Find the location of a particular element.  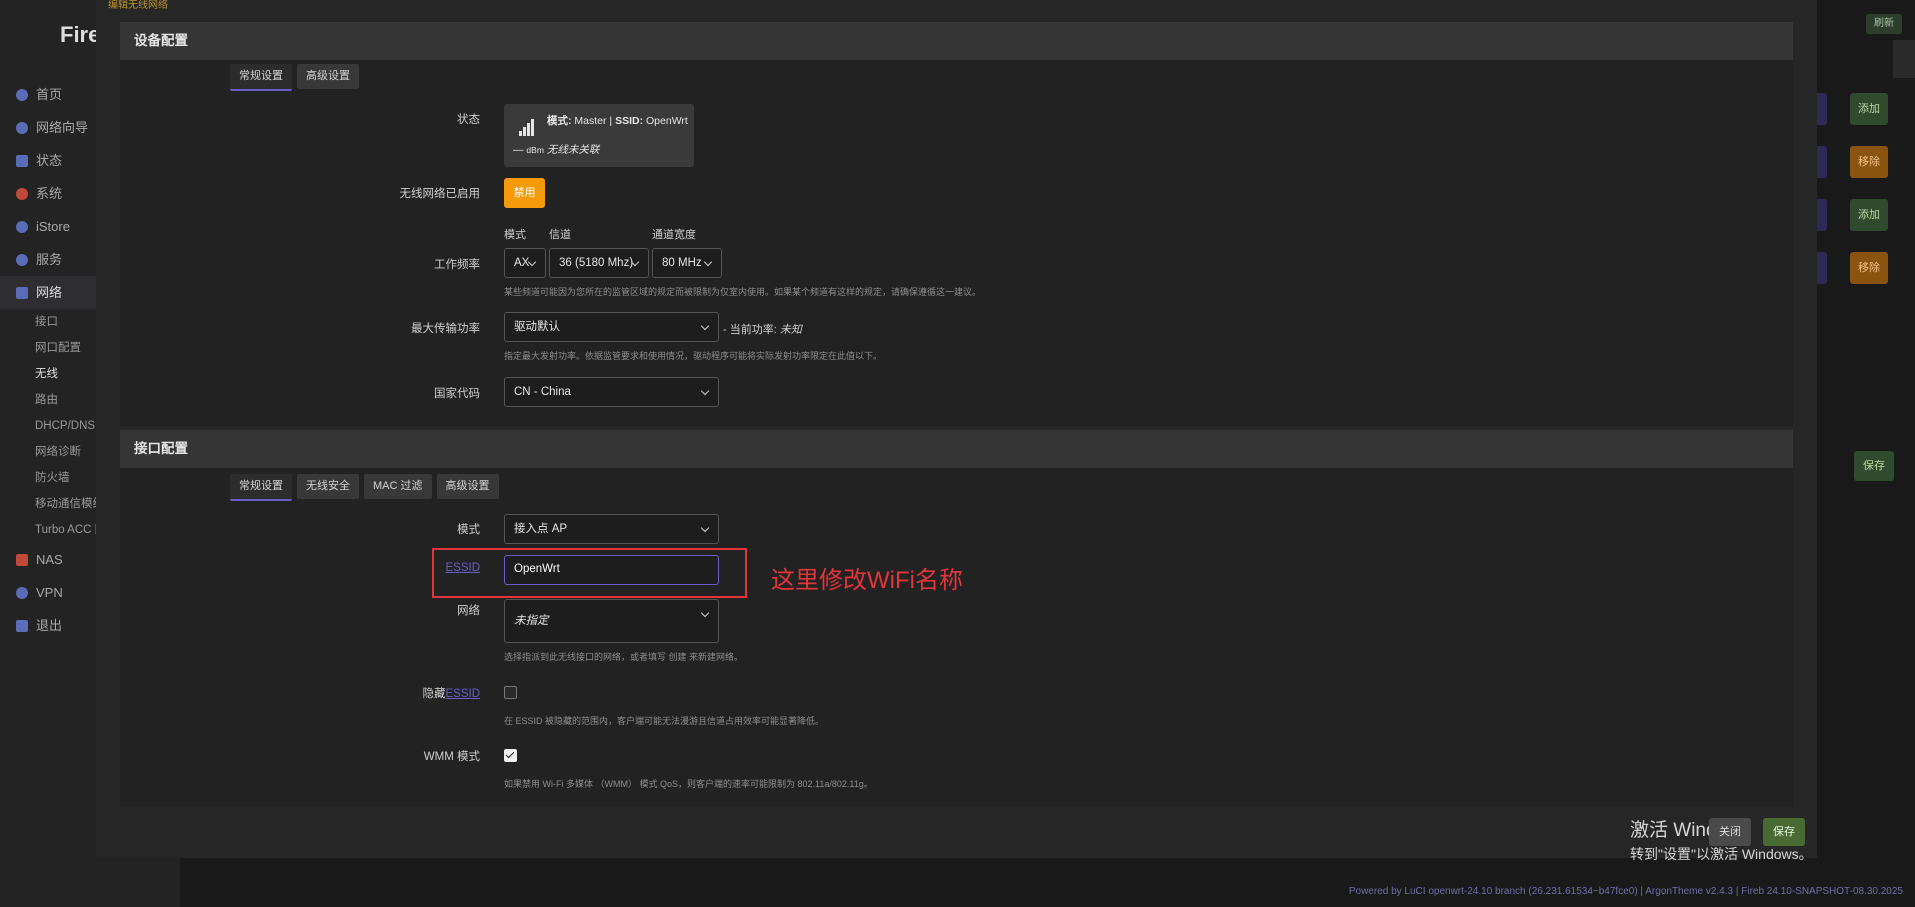

tab-iface-mac-filter: MAC 过滤 is located at coordinates (398, 486).